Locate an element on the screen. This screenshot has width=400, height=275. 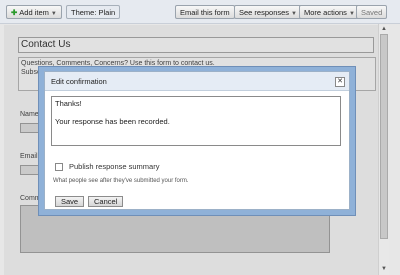
scroll-down-icon: ▼ is located at coordinates (384, 269).